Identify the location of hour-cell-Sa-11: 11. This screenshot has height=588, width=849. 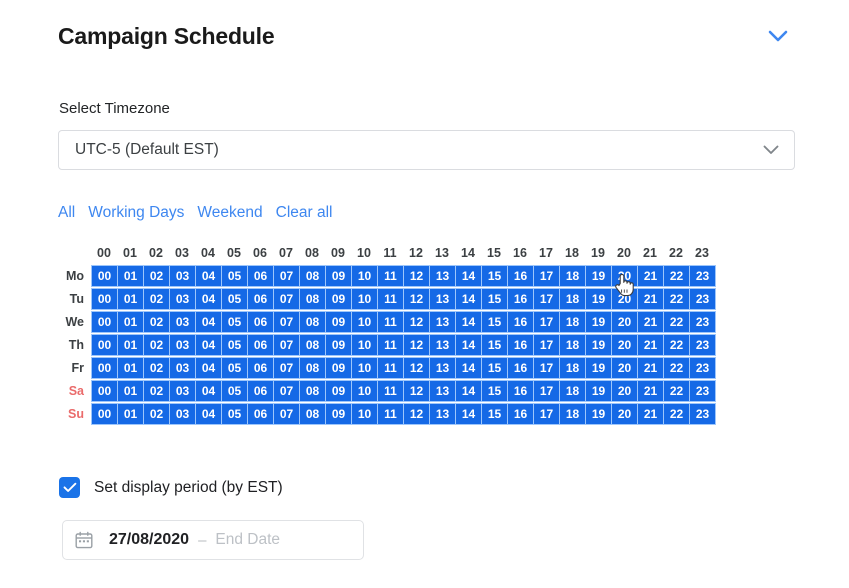
(390, 391).